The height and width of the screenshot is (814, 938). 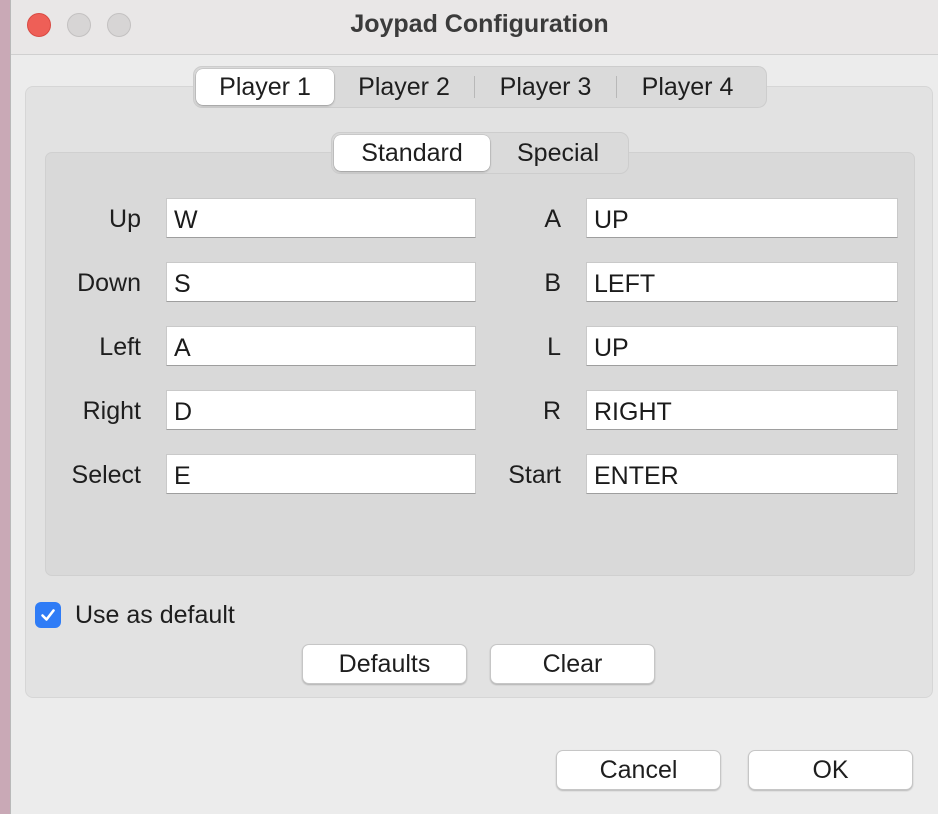 I want to click on down-key-field: S, so click(x=321, y=282).